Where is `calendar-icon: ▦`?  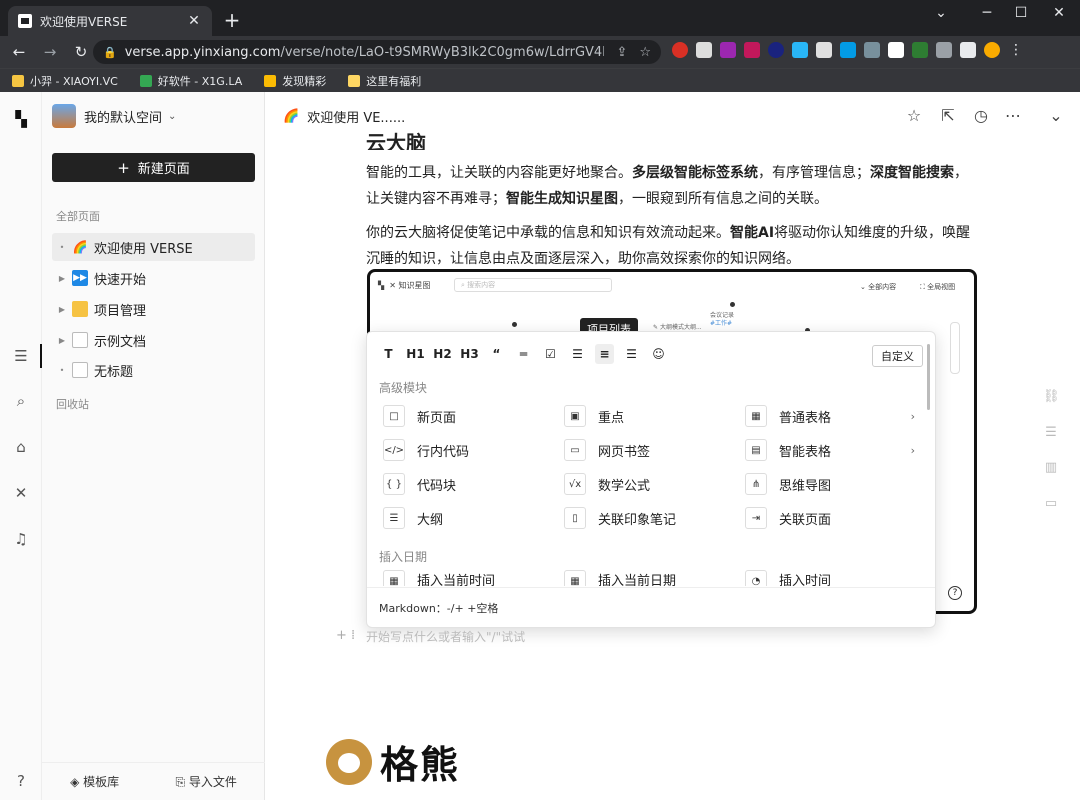
calendar-icon: ▦ is located at coordinates (394, 578).